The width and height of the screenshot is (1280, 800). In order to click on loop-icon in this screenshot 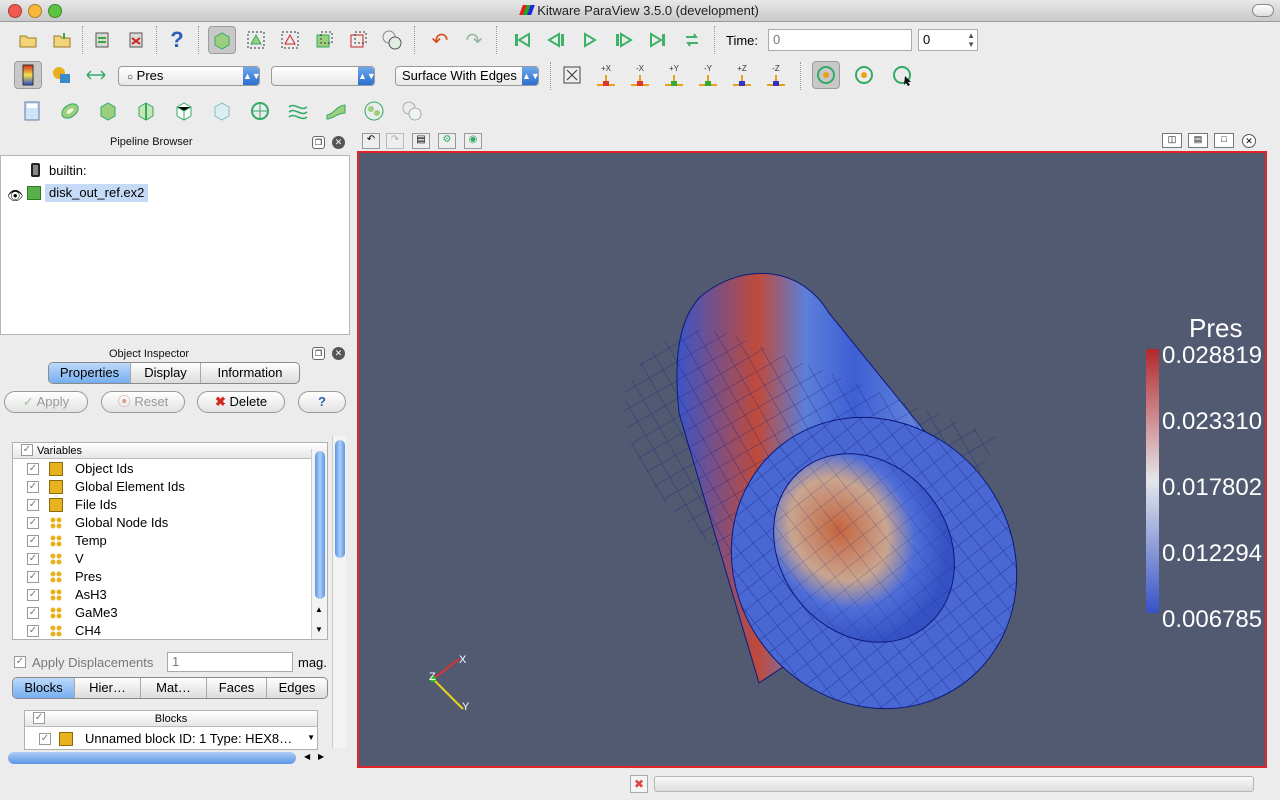, I will do `click(692, 40)`.